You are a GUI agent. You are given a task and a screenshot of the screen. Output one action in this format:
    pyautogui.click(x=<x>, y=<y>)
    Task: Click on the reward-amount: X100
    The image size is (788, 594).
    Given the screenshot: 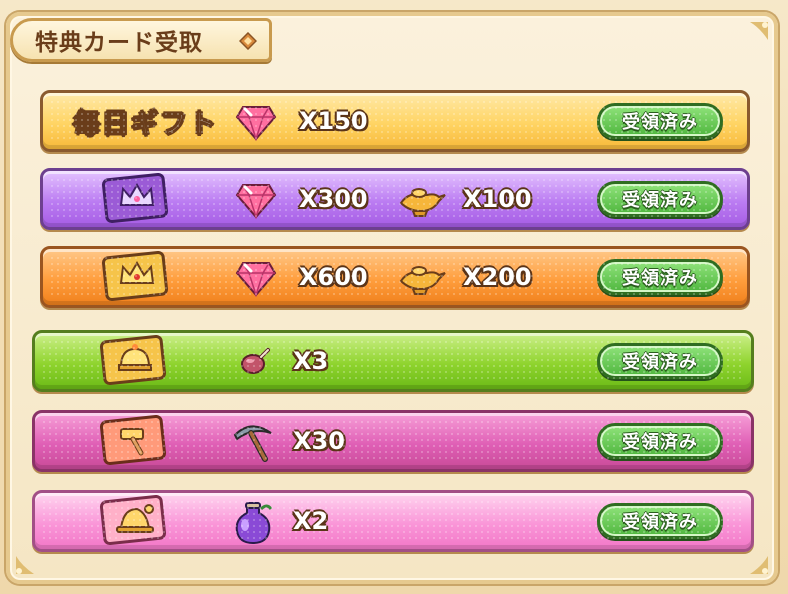 What is the action you would take?
    pyautogui.click(x=497, y=199)
    